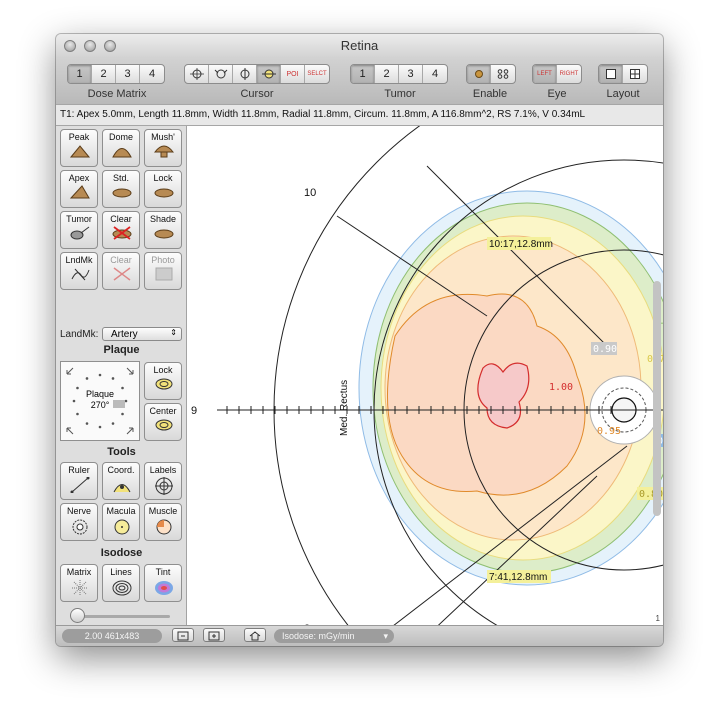  I want to click on eye-label: Eye, so click(557, 94).